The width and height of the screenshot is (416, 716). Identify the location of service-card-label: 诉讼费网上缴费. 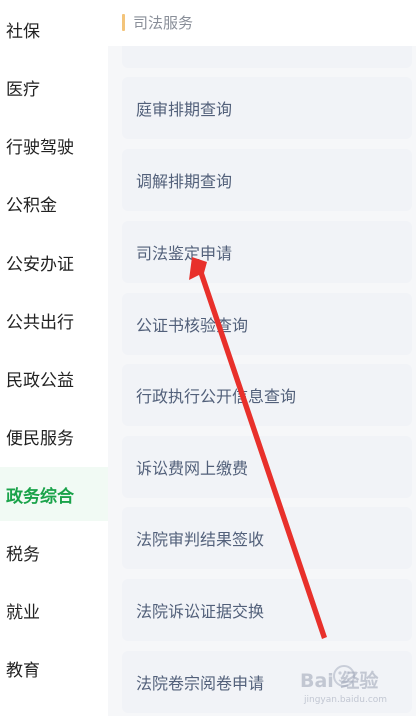
(192, 468).